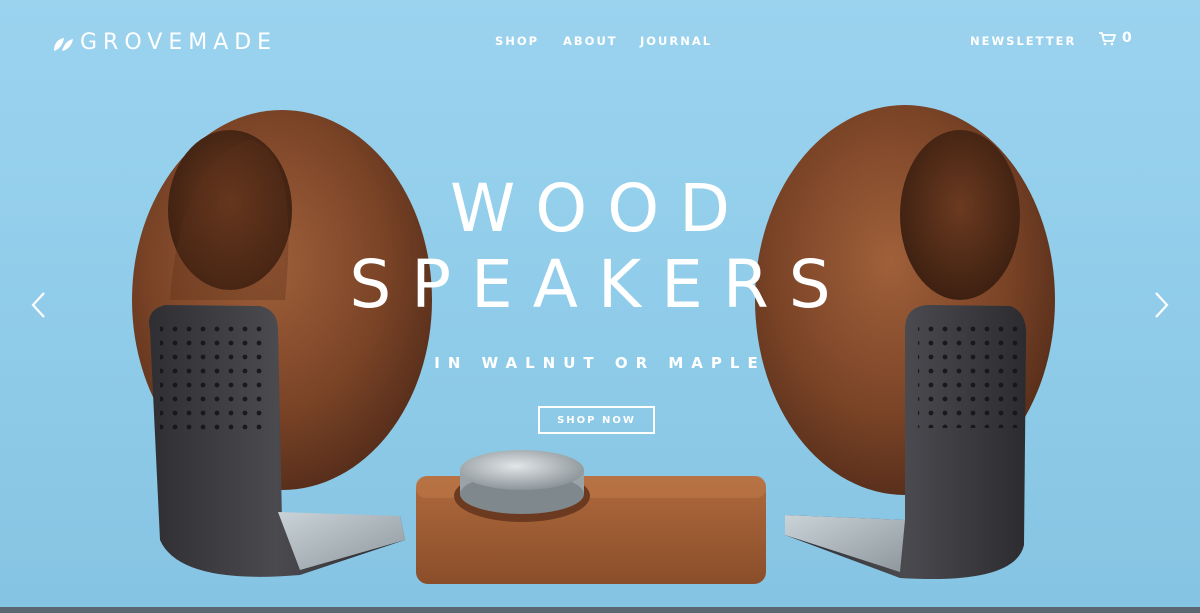 Image resolution: width=1200 pixels, height=613 pixels. I want to click on hero-subtitle: IN WALNUT OR MAPLE, so click(600, 363).